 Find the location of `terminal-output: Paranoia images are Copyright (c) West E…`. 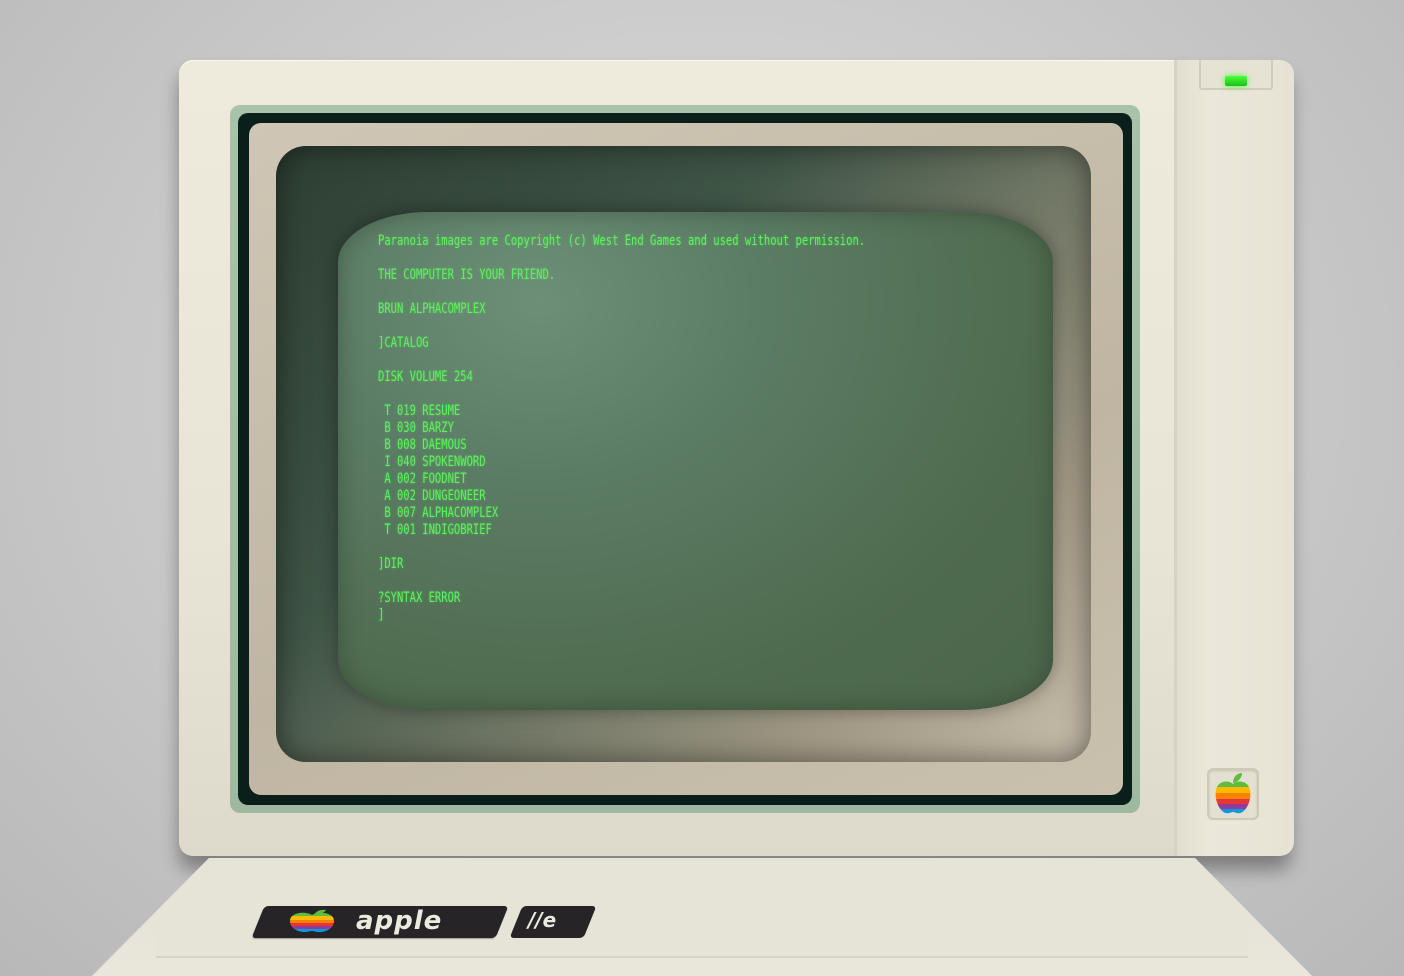

terminal-output: Paranoia images are Copyright (c) West E… is located at coordinates (621, 427).